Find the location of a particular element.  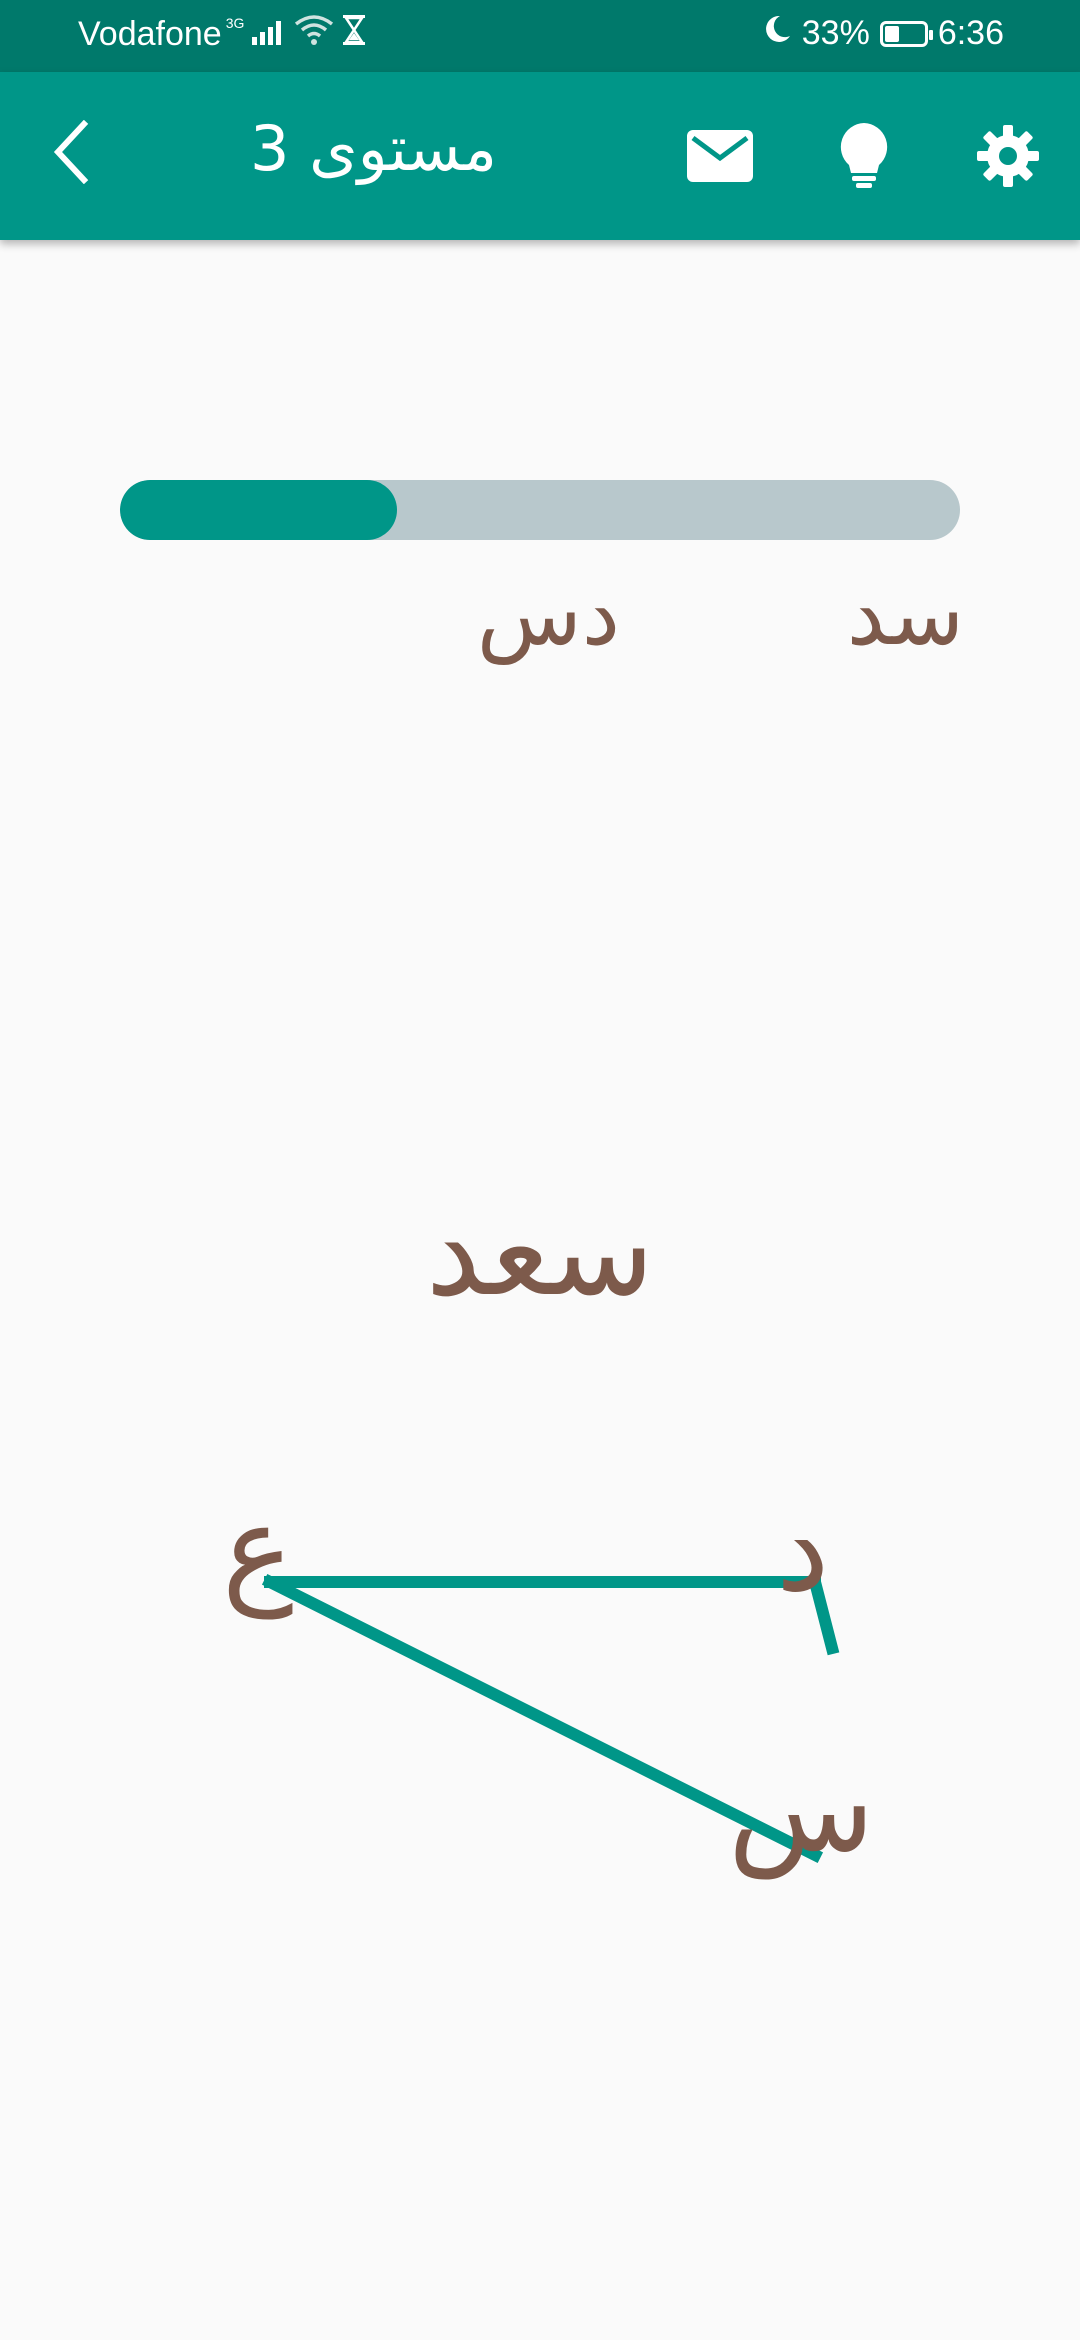

letter-connection-lines is located at coordinates (550, 1718).